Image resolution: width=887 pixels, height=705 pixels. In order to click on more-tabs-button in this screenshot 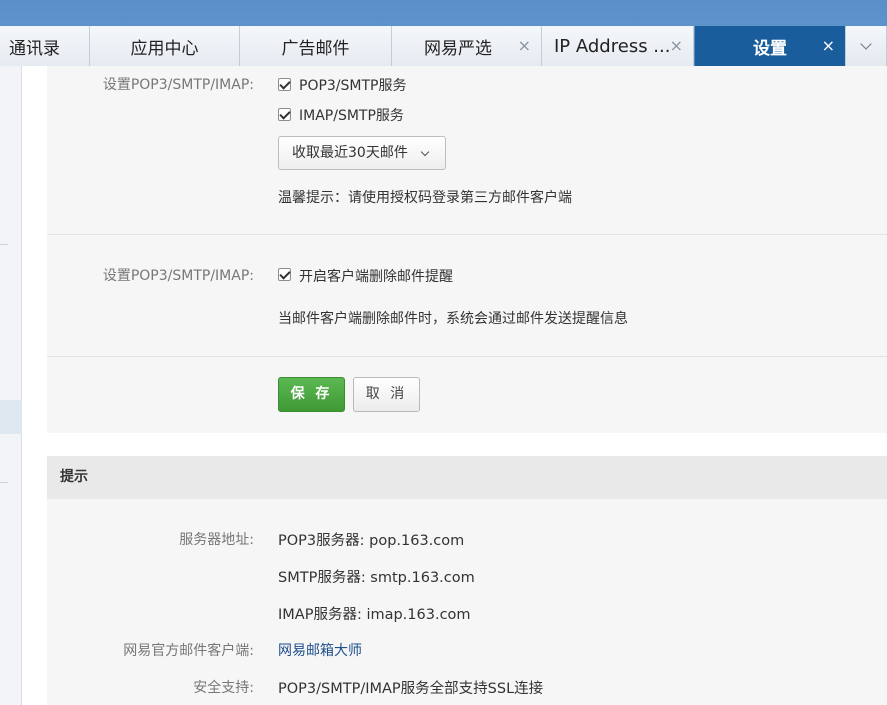, I will do `click(866, 46)`.